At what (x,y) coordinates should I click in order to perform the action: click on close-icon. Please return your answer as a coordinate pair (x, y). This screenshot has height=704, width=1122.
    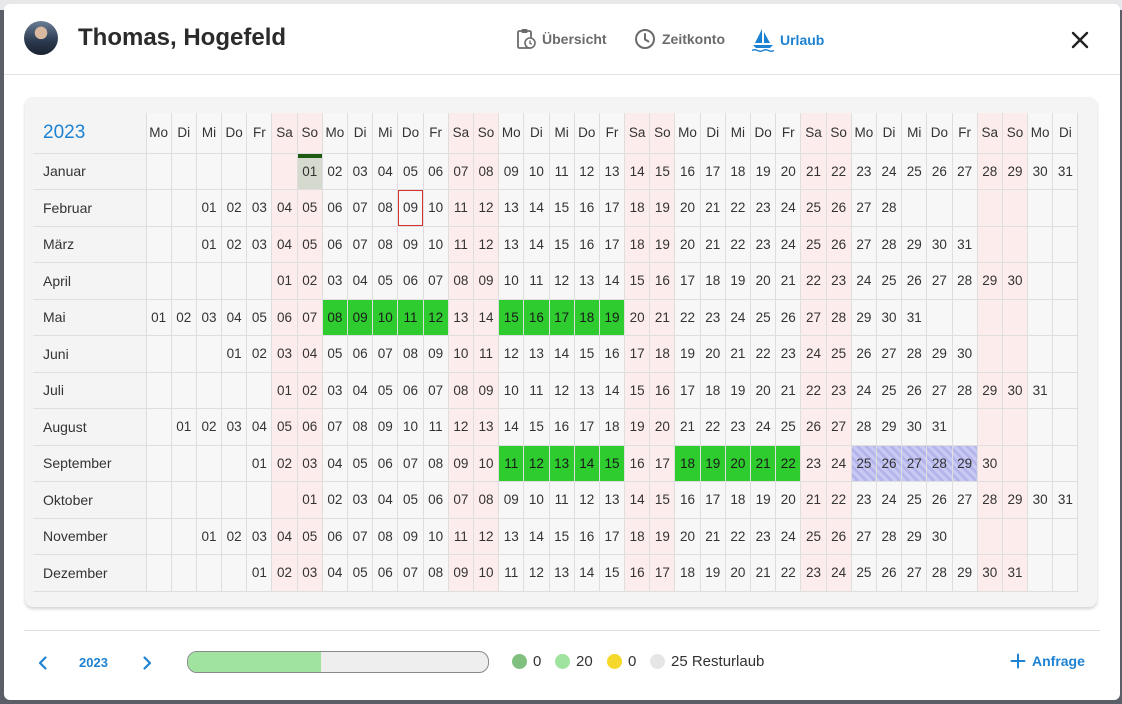
    Looking at the image, I should click on (1080, 40).